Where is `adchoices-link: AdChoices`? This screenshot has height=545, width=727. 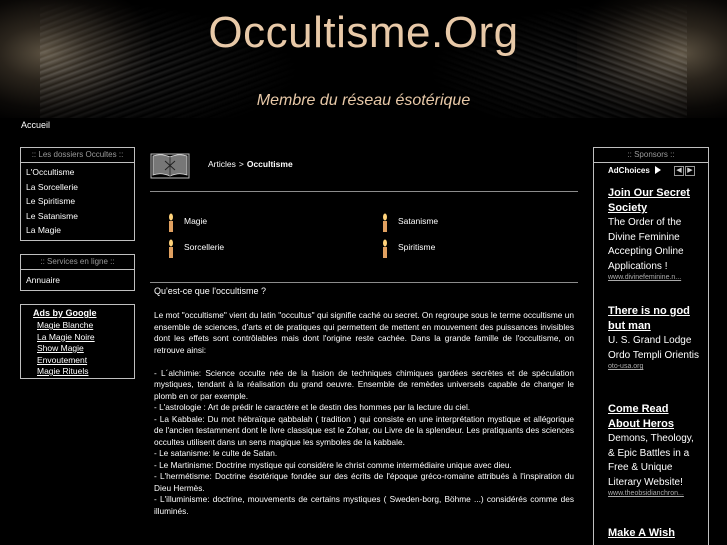 adchoices-link: AdChoices is located at coordinates (635, 170).